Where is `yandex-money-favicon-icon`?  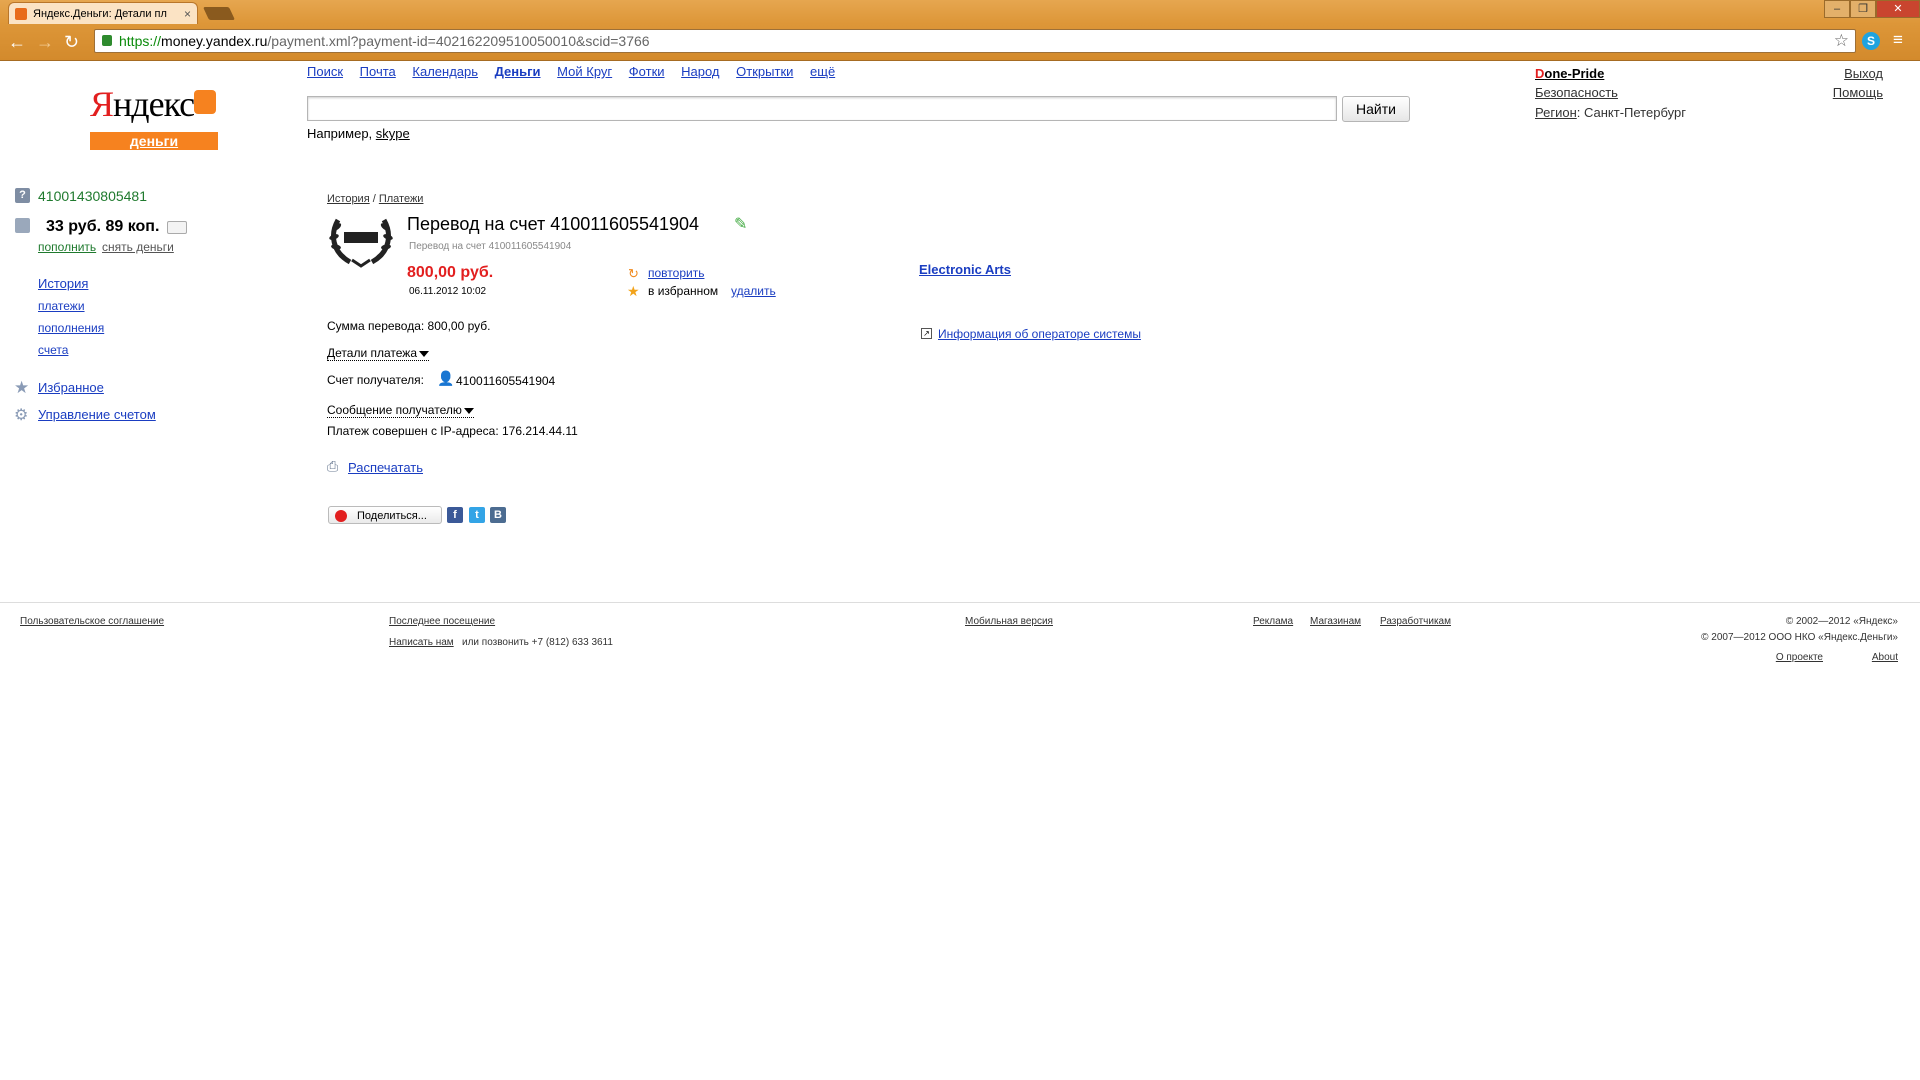
yandex-money-favicon-icon is located at coordinates (21, 14).